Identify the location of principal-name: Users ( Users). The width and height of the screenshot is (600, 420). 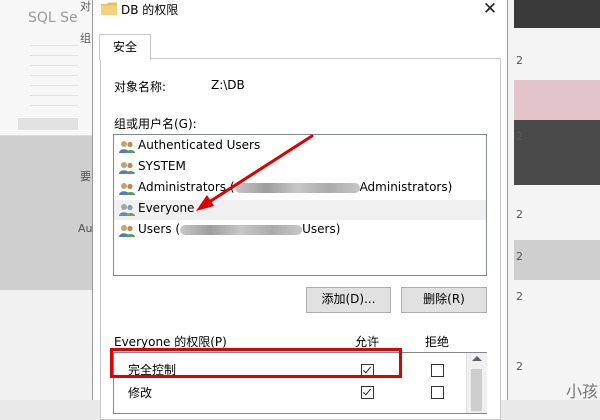
(239, 229).